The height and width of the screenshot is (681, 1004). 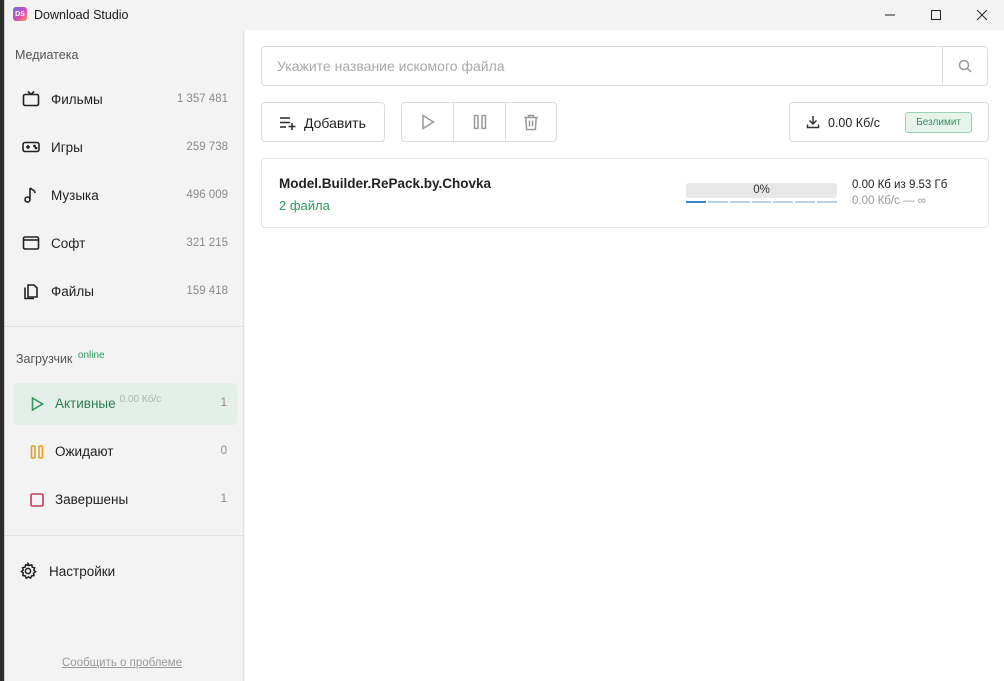 What do you see at coordinates (813, 122) in the screenshot?
I see `download-icon` at bounding box center [813, 122].